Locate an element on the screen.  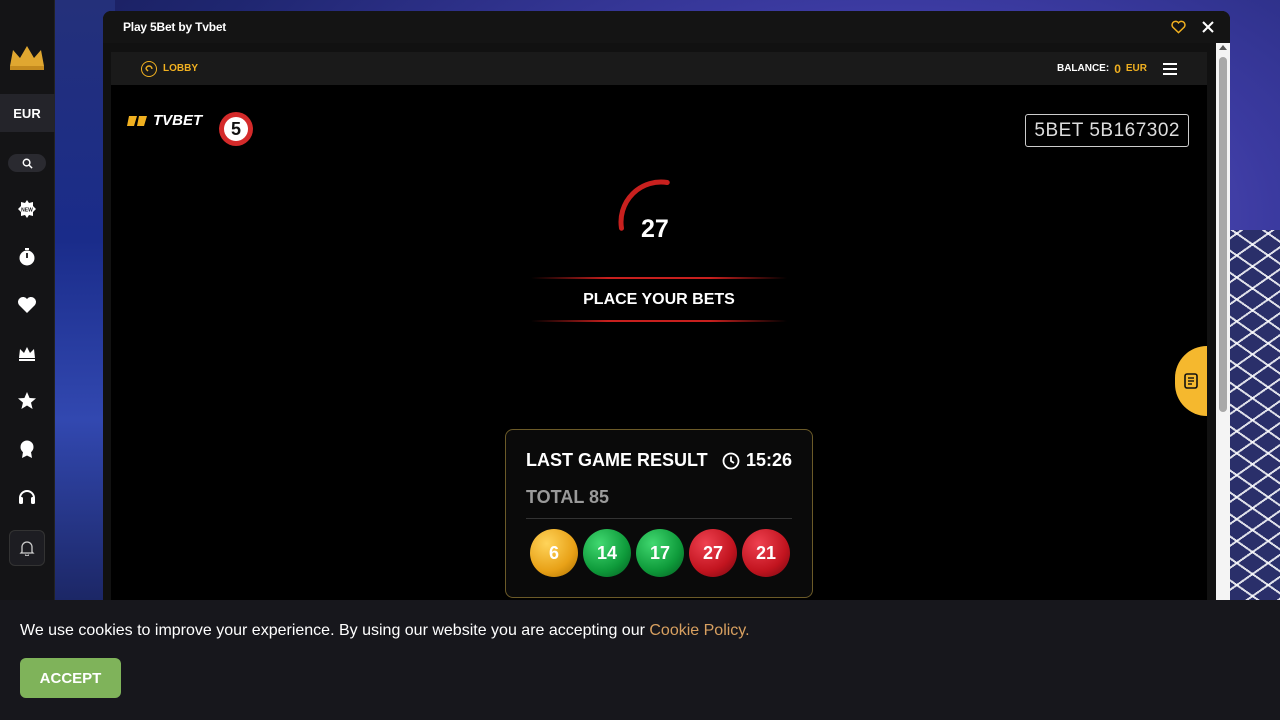
bet-slip-icon is located at coordinates (1191, 381).